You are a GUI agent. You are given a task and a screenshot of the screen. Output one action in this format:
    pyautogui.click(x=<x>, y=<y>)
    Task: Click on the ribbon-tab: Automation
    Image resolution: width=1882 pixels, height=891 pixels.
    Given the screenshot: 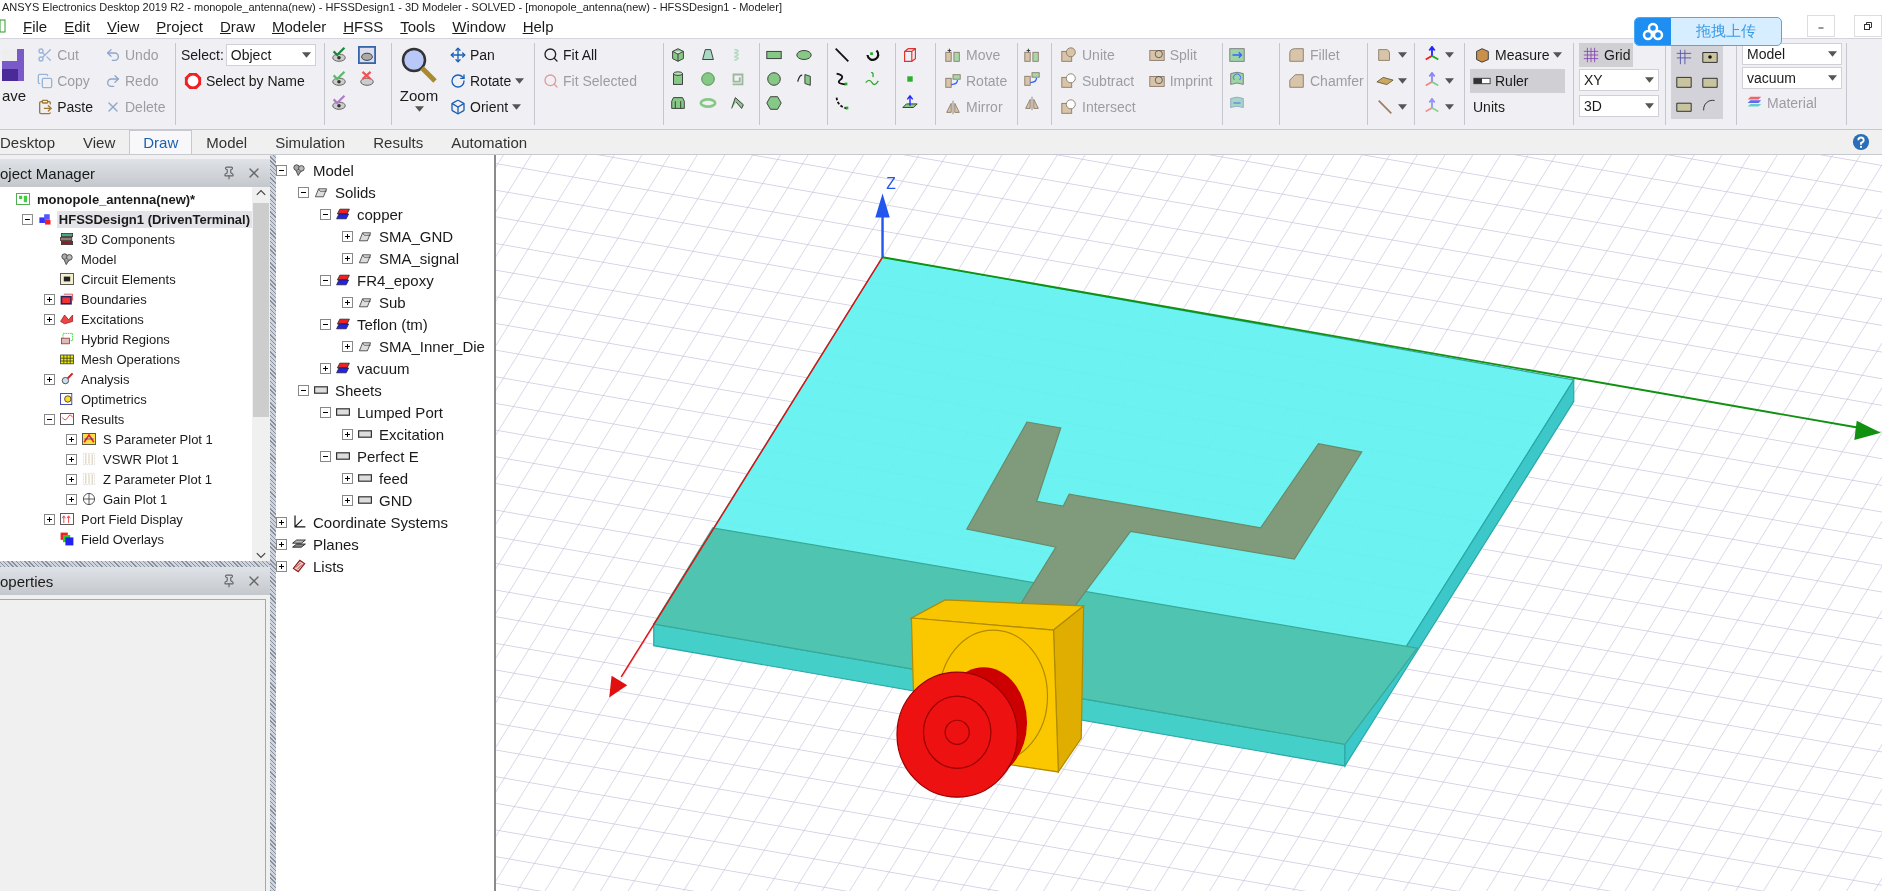 What is the action you would take?
    pyautogui.click(x=489, y=142)
    